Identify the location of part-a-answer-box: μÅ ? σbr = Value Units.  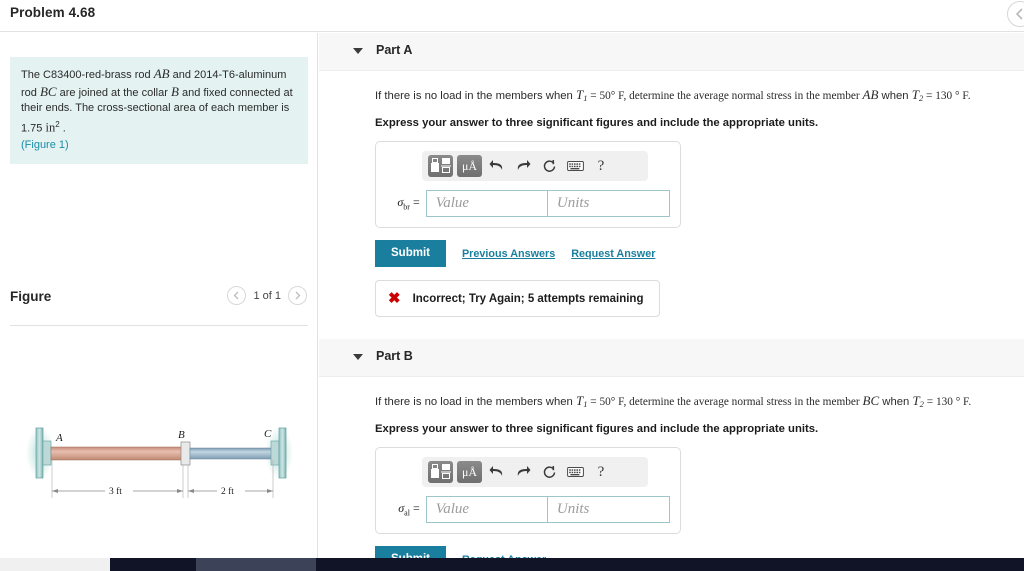
(528, 184).